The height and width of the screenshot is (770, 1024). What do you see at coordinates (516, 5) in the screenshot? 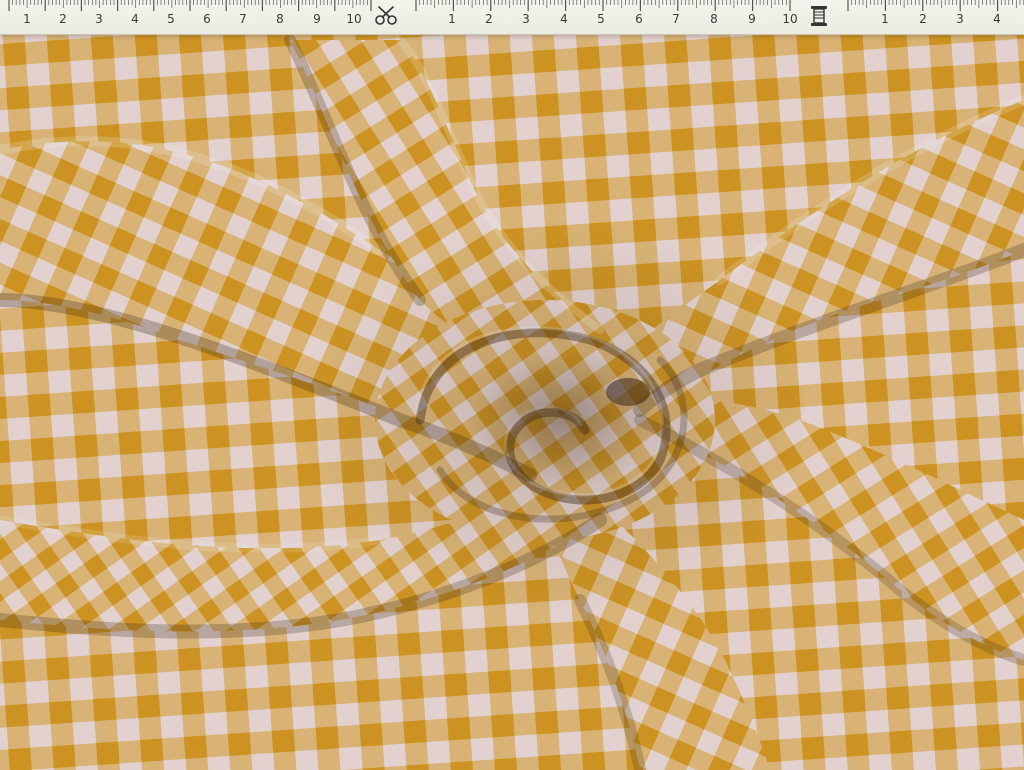
I see `ruler-ticks` at bounding box center [516, 5].